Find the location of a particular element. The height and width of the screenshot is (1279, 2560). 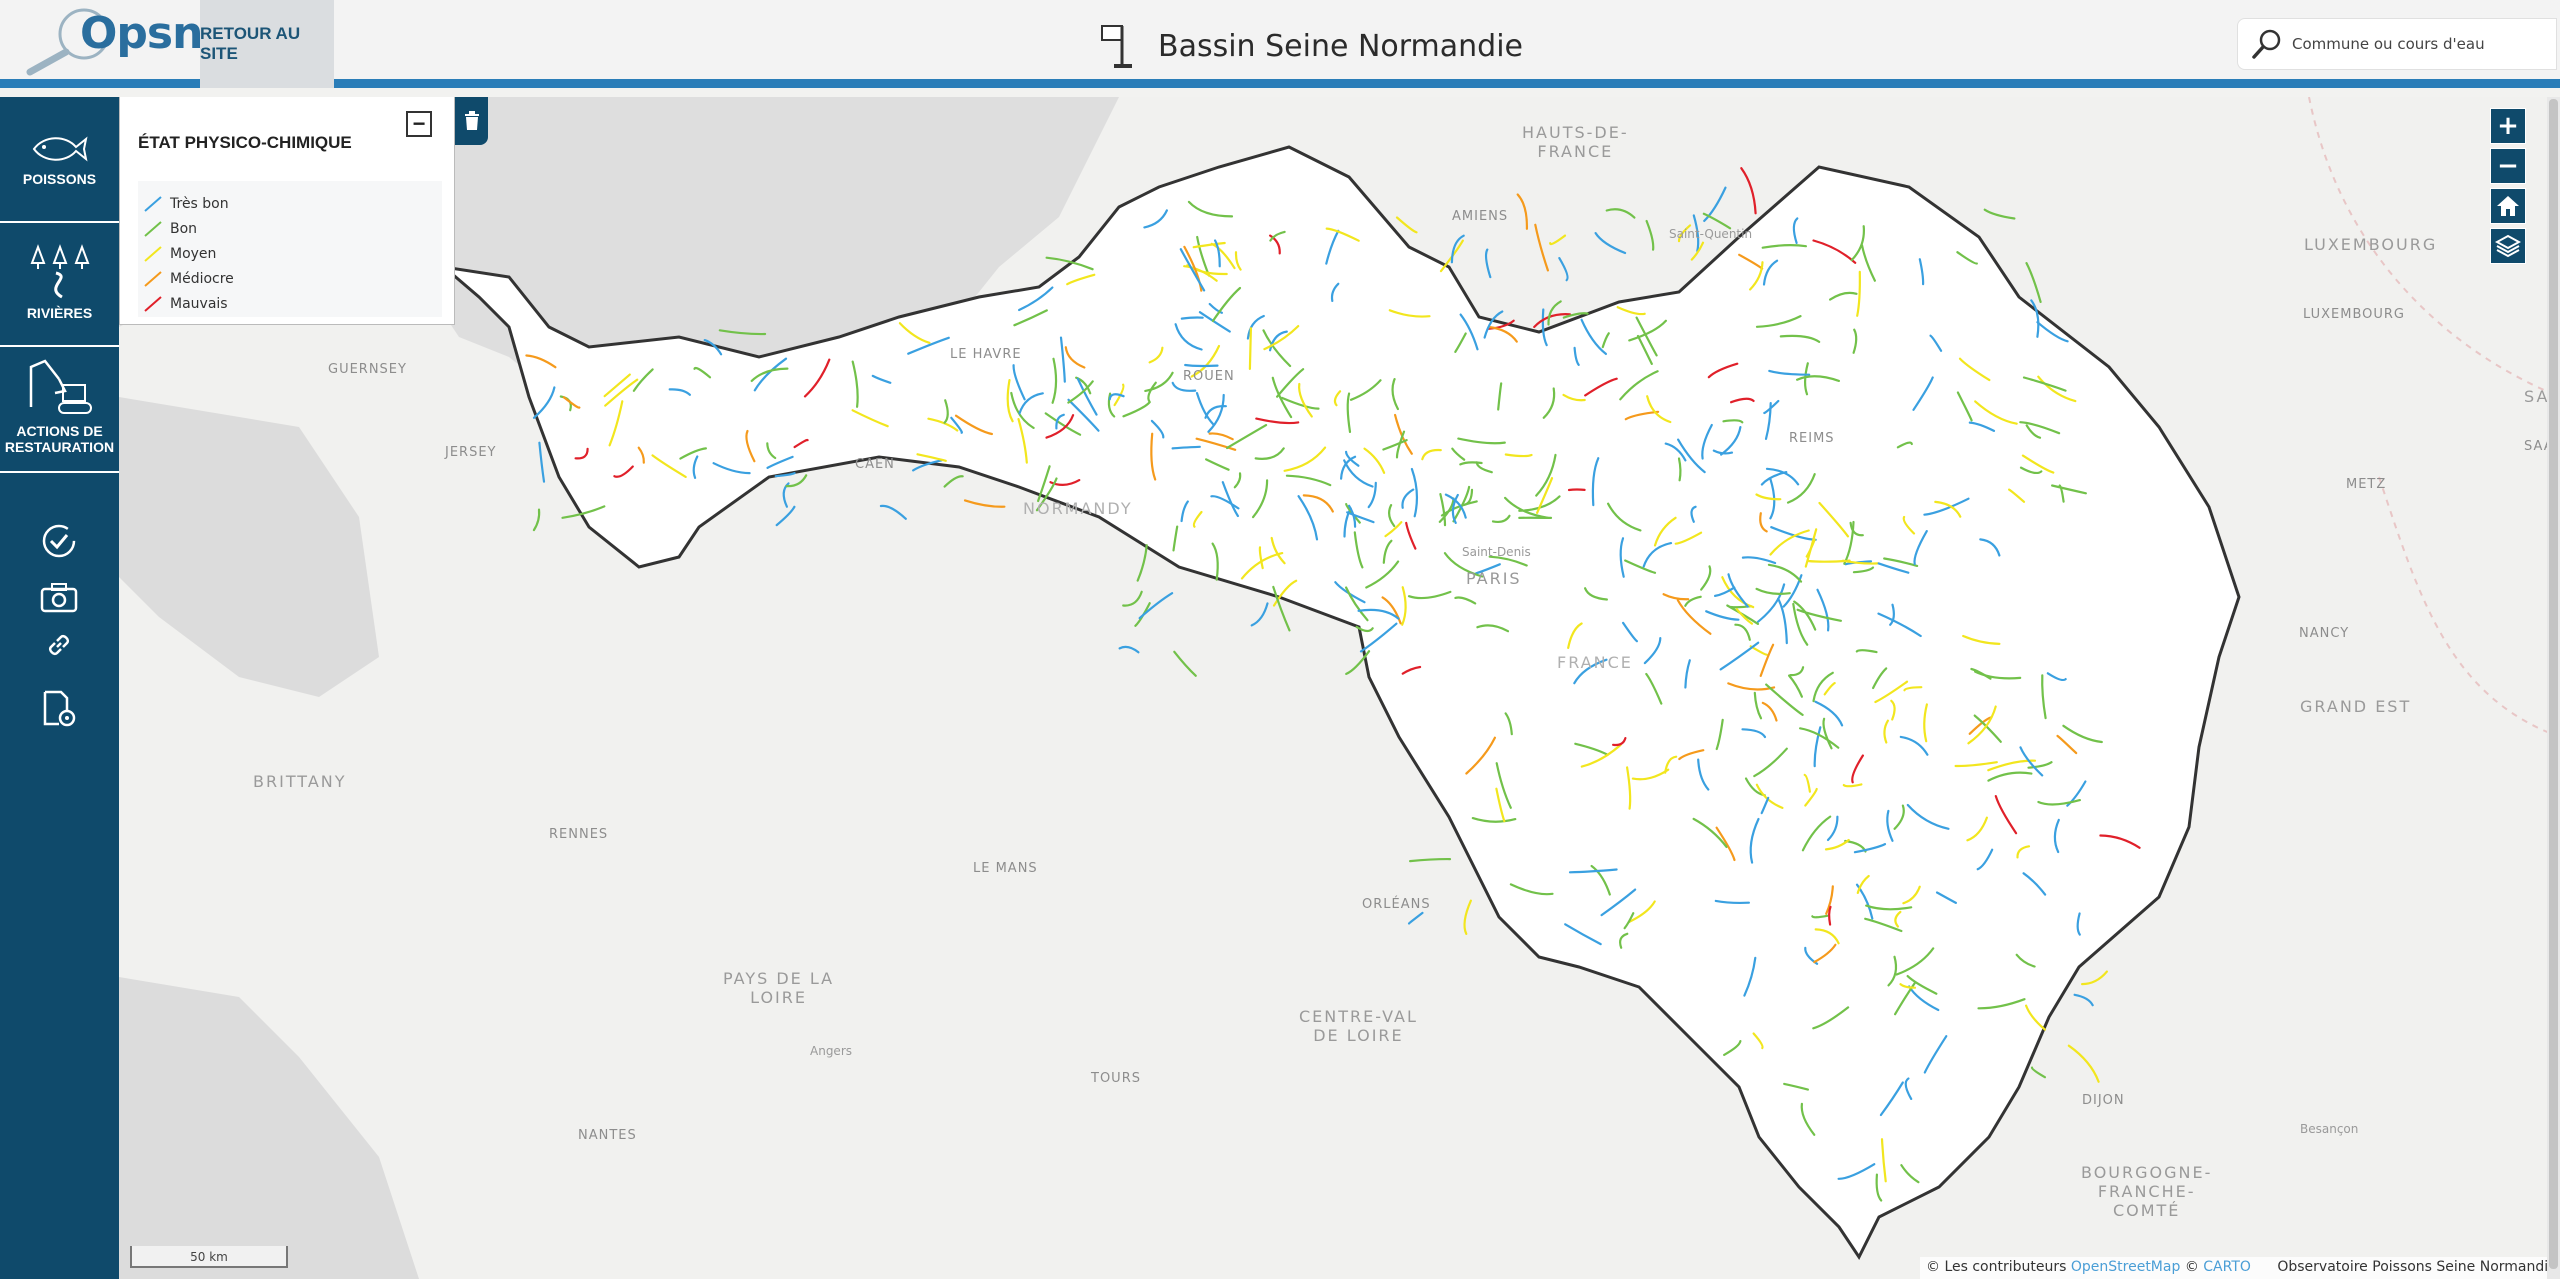

page-scrollbar-thumb is located at coordinates (2553, 684).